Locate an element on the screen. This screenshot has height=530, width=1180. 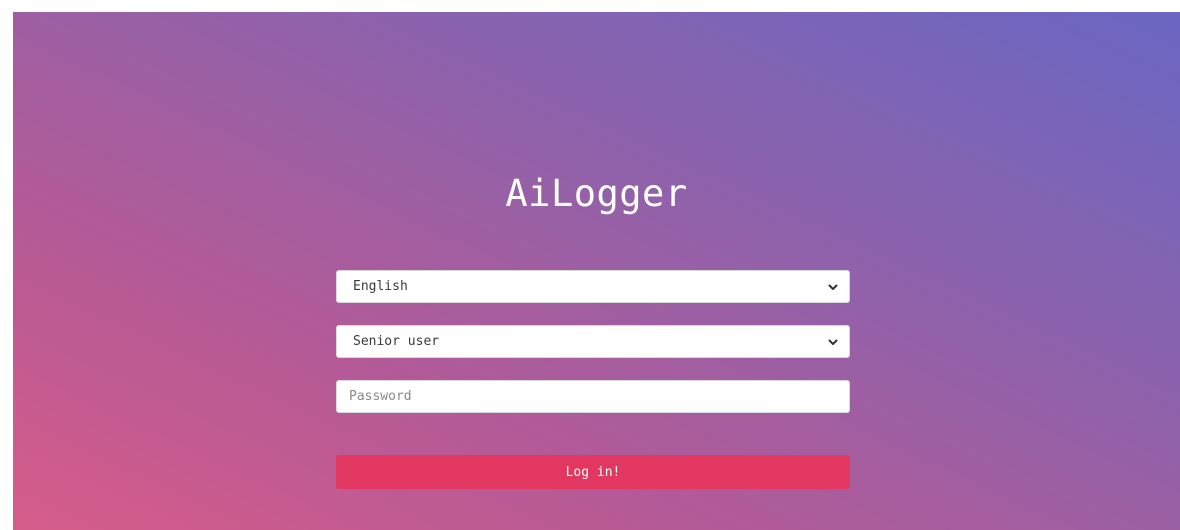
app-title: AiLogger is located at coordinates (596, 193).